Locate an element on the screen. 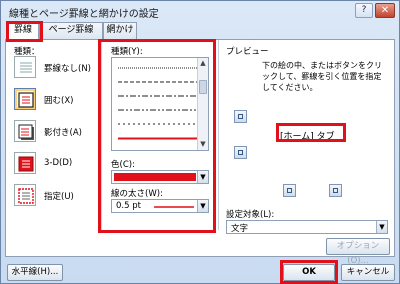 The image size is (400, 284). divider-left is located at coordinates (101, 135).